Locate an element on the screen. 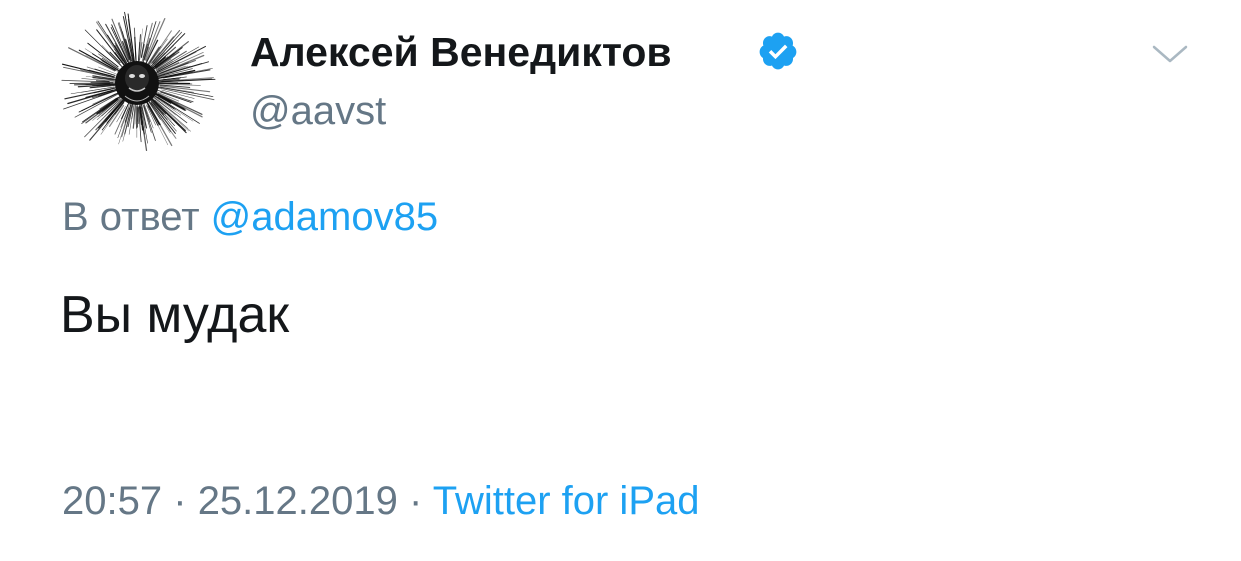 This screenshot has width=1241, height=561. tweet-source-link: Twitter for iPad is located at coordinates (566, 501).